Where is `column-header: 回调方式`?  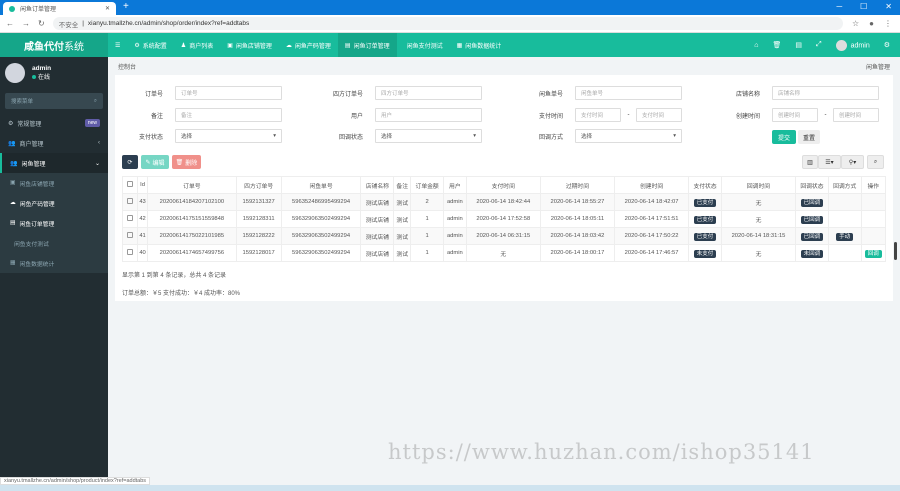 column-header: 回调方式 is located at coordinates (844, 185).